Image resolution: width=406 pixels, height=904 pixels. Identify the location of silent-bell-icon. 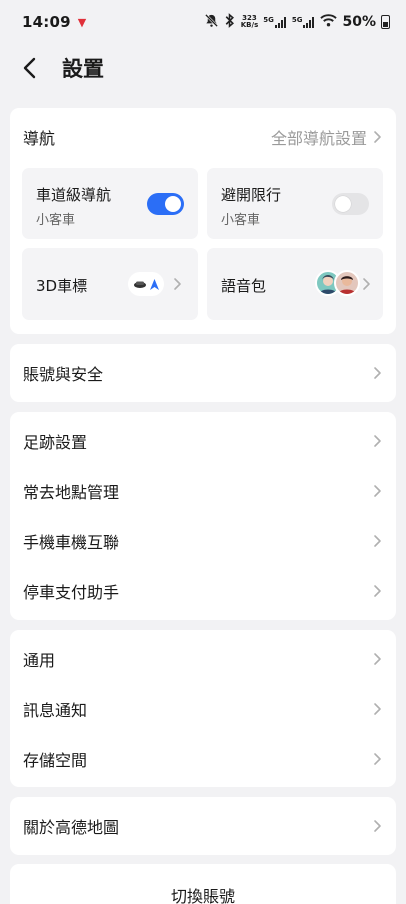
(211, 22).